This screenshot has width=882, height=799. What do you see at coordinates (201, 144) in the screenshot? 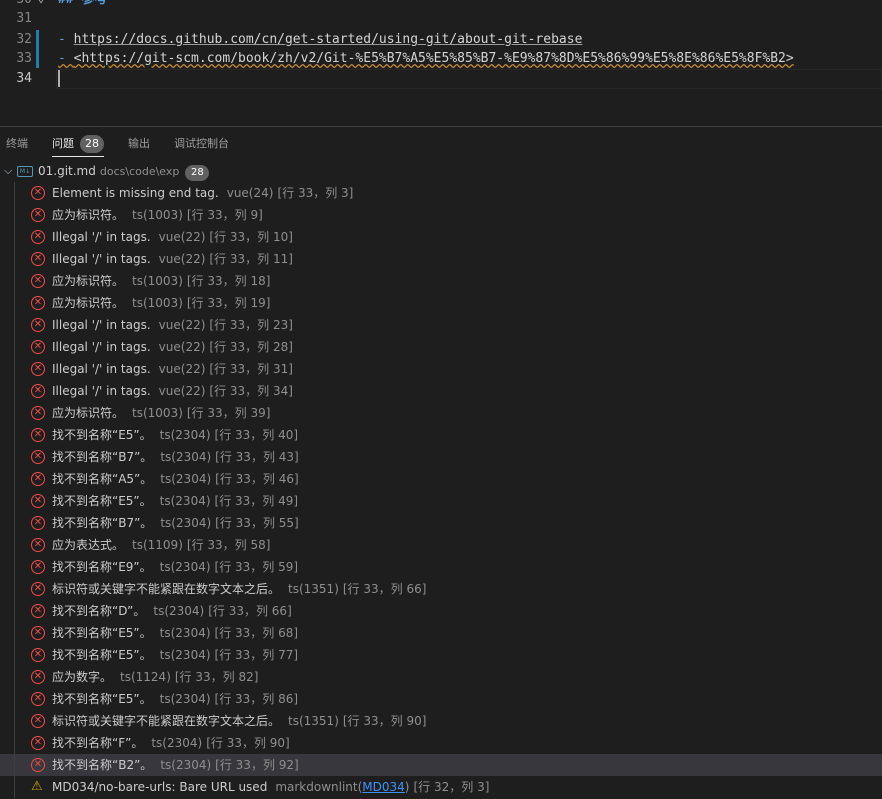
I see `tab-debug-console: 调试控制台` at bounding box center [201, 144].